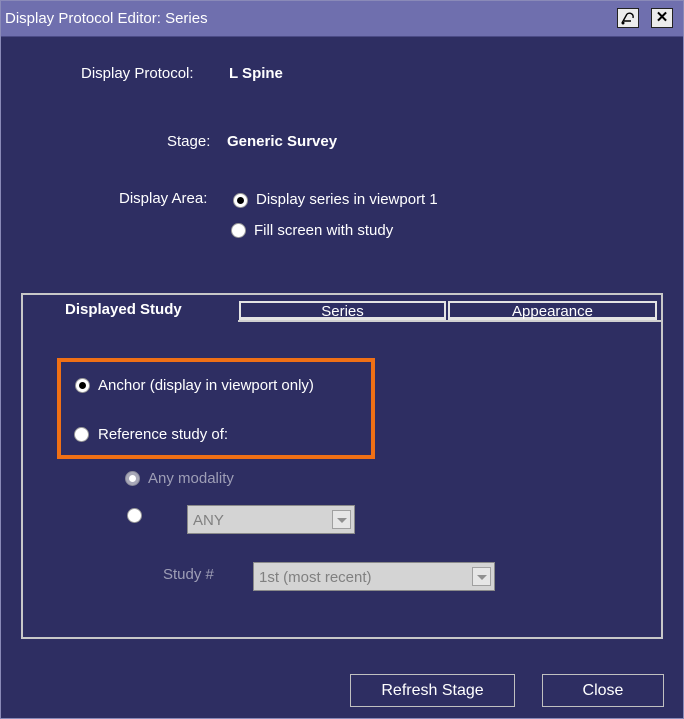 This screenshot has width=684, height=719. Describe the element at coordinates (206, 385) in the screenshot. I see `anchor-option-label: Anchor (display in viewport only)` at that location.